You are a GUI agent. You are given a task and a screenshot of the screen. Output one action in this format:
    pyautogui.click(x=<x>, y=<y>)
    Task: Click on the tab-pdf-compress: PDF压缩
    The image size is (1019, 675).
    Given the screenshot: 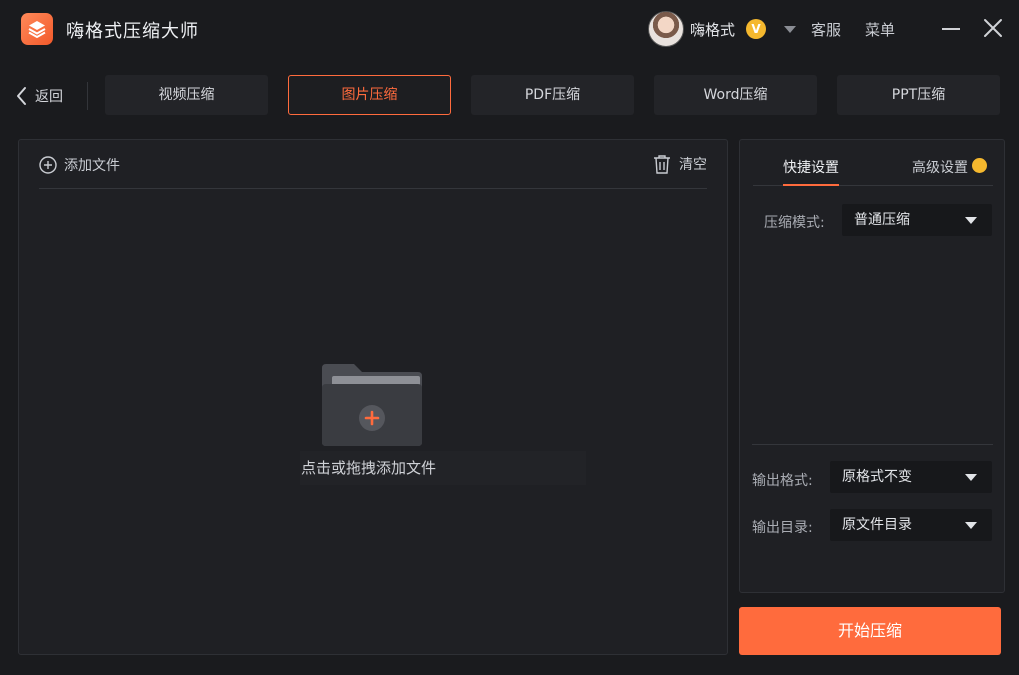 What is the action you would take?
    pyautogui.click(x=552, y=95)
    